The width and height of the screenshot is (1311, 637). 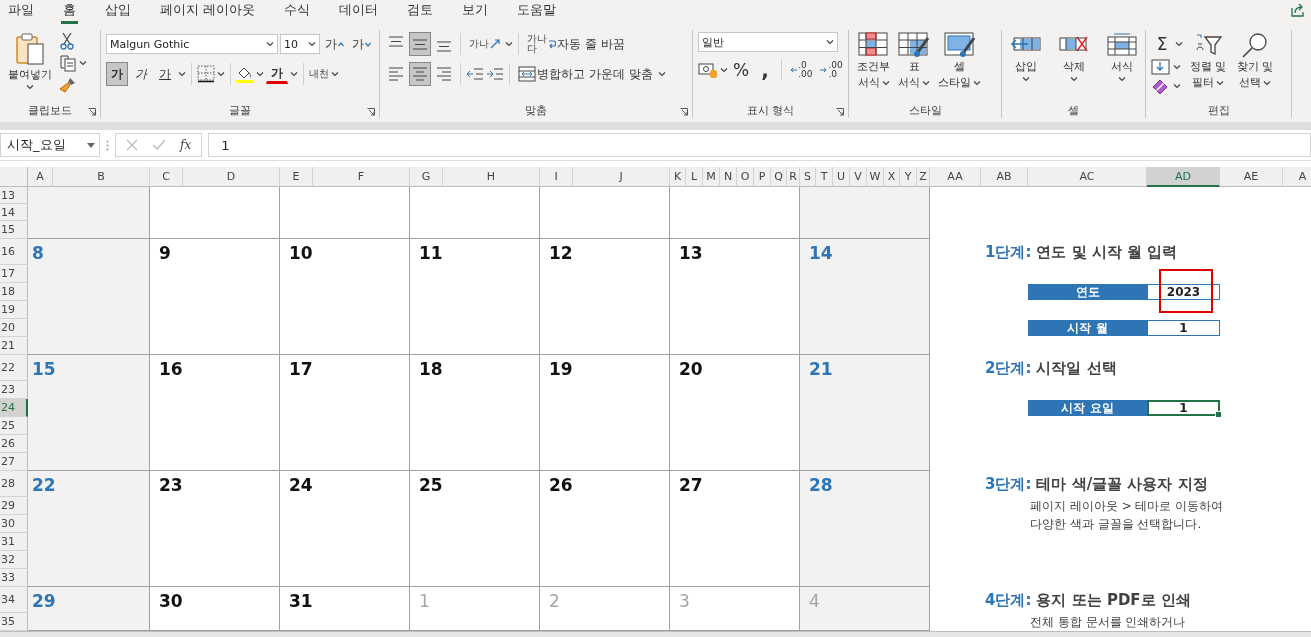 What do you see at coordinates (1218, 414) in the screenshot?
I see `fill-handle` at bounding box center [1218, 414].